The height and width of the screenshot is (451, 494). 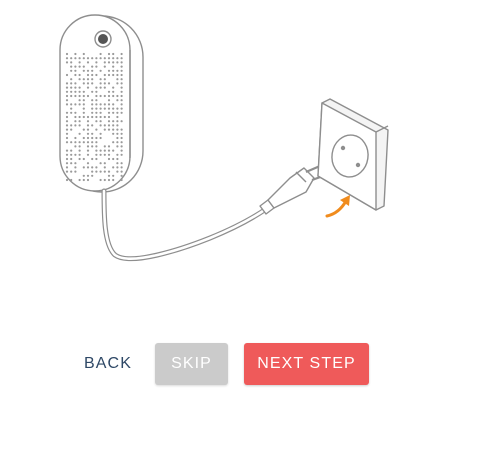 I want to click on back-button: BACK, so click(x=108, y=364).